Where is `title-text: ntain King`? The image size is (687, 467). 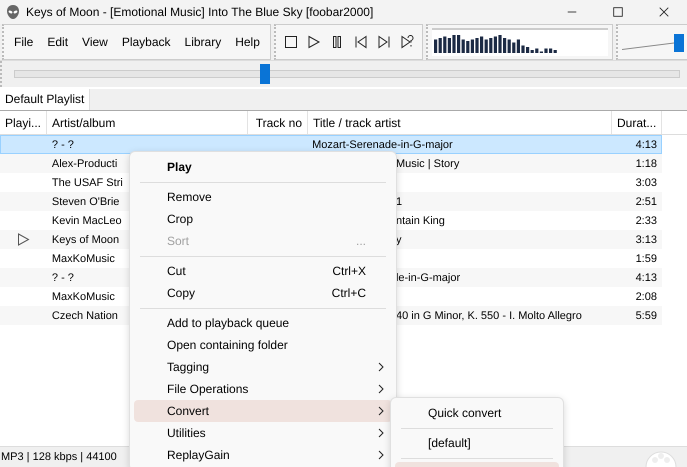 title-text: ntain King is located at coordinates (420, 220).